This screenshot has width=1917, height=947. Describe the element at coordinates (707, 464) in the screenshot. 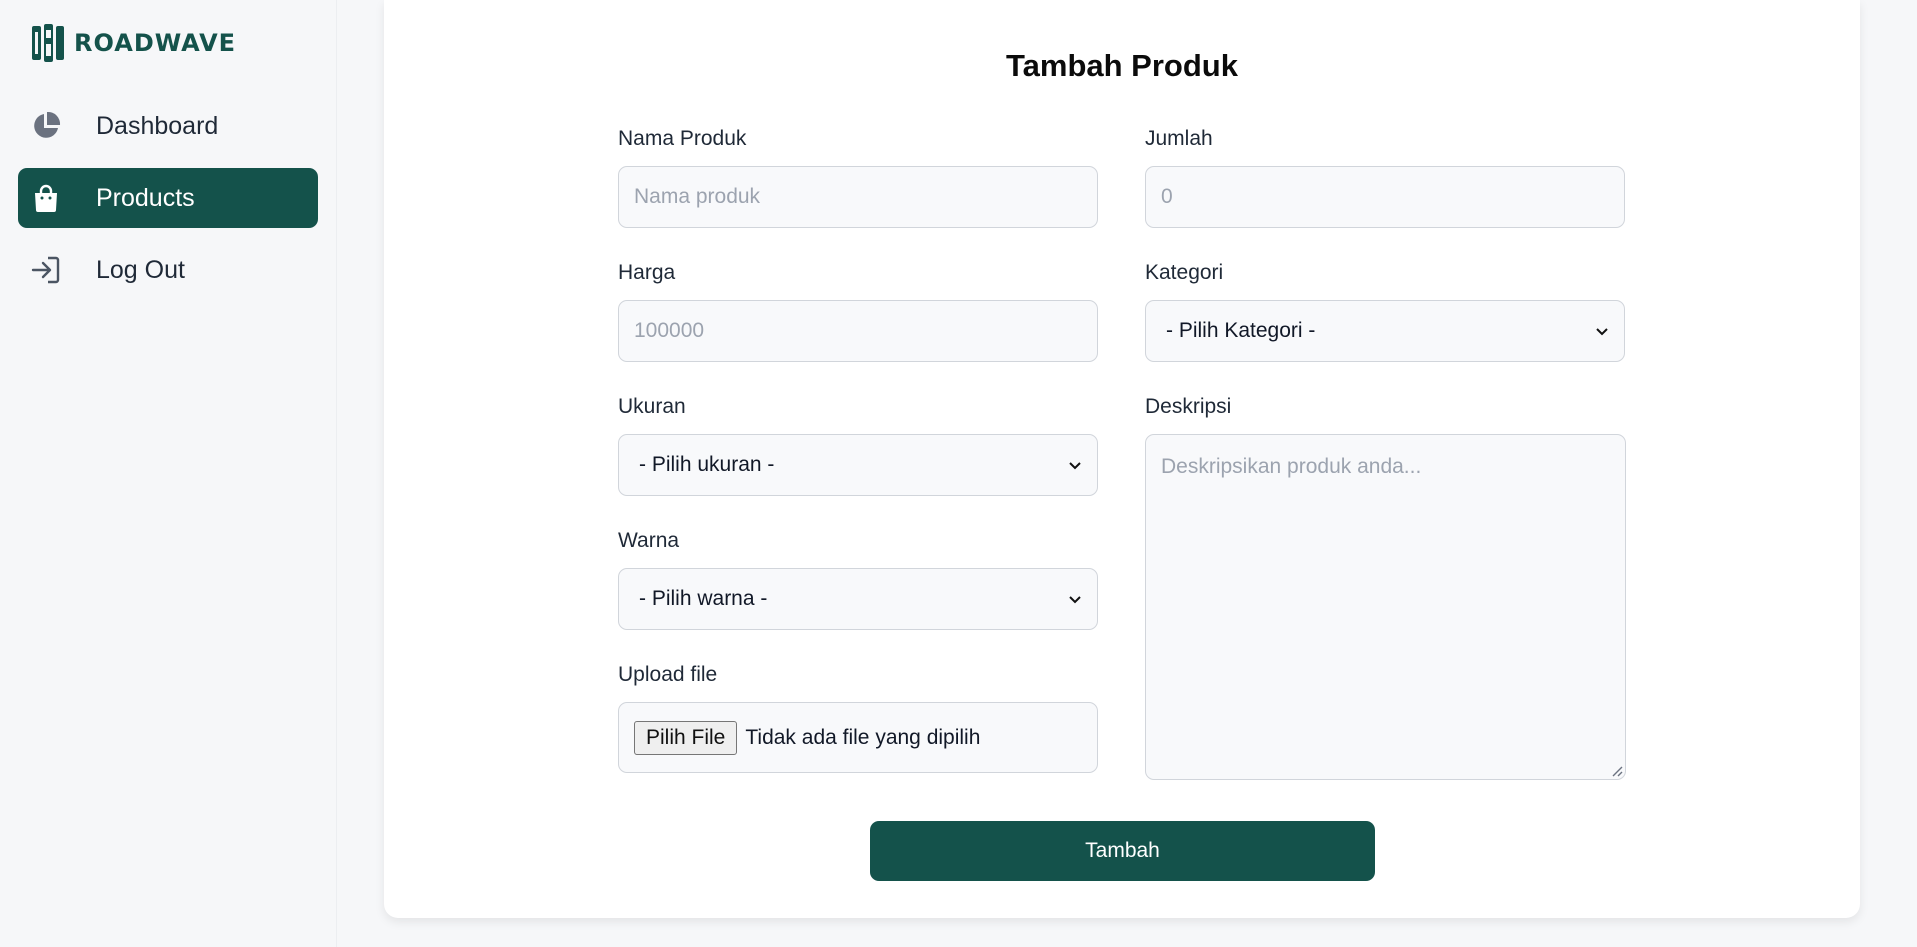

I see `ukuran-selected-value: - Pilih ukuran -` at that location.